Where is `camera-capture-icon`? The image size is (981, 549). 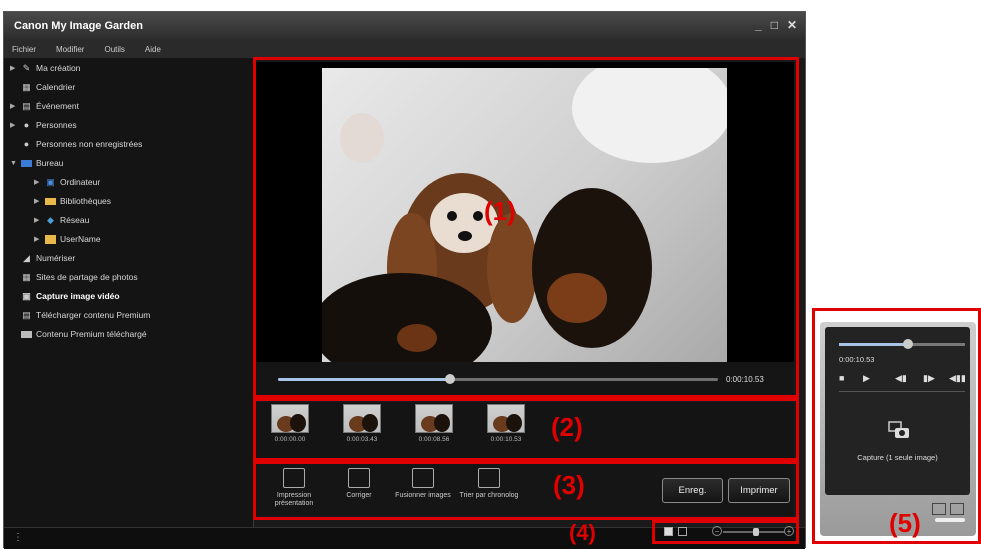
camera-capture-icon is located at coordinates (899, 430).